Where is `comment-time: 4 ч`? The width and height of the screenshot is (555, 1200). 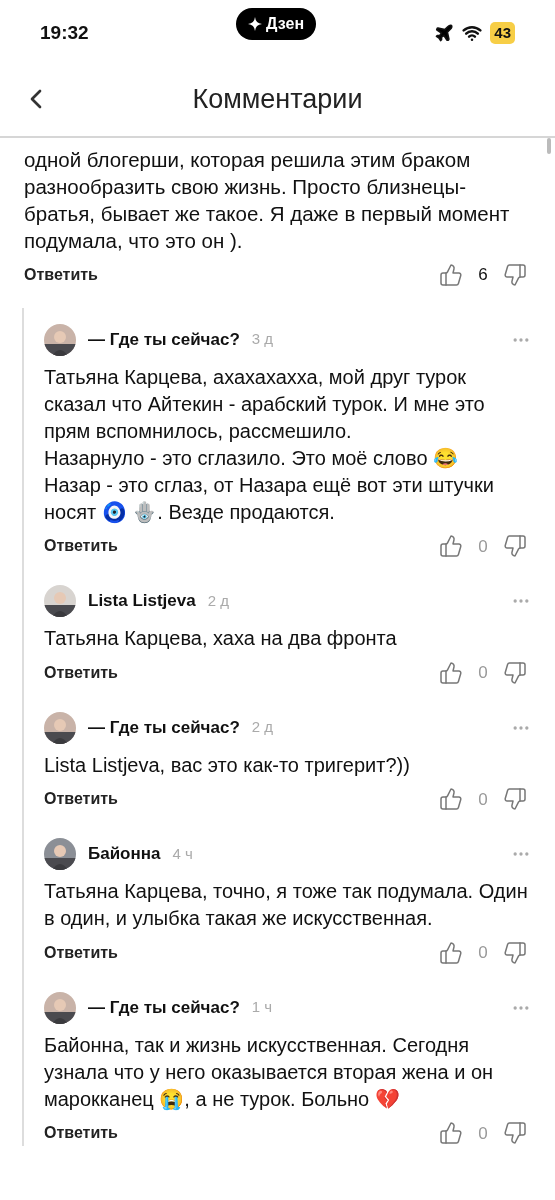
comment-time: 4 ч is located at coordinates (182, 853).